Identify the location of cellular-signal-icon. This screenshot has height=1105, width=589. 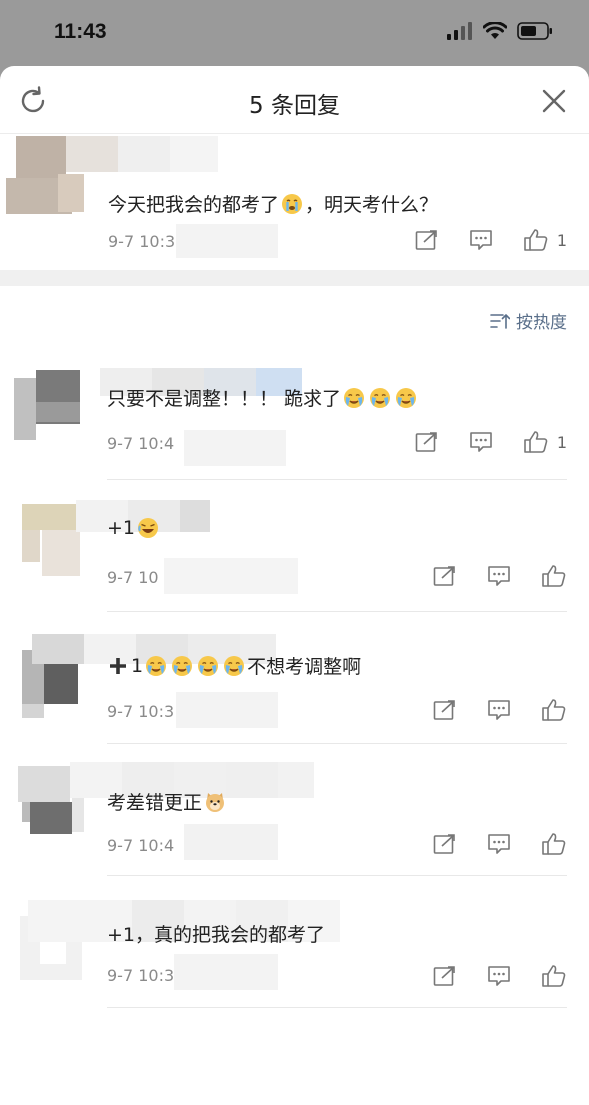
(459, 31).